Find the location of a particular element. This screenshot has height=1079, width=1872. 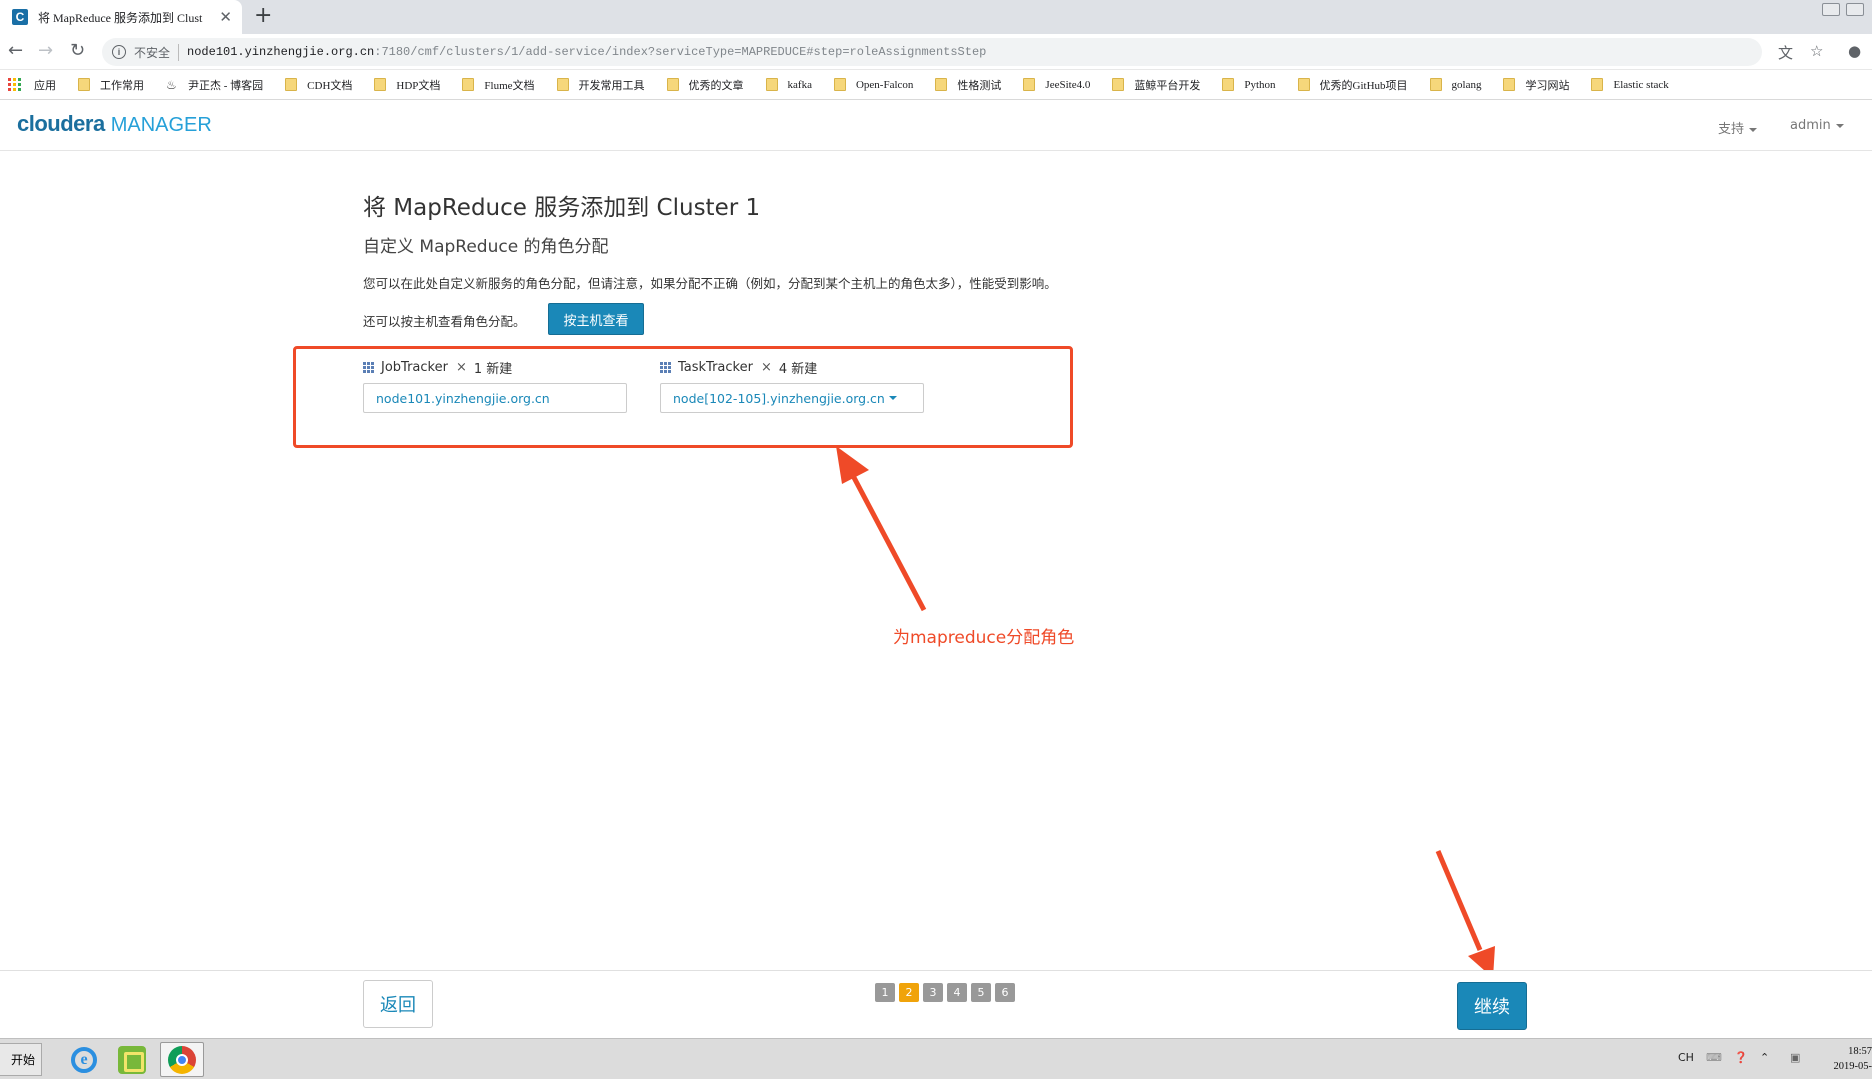

bookmark-label: Elastic stack is located at coordinates (1641, 84).